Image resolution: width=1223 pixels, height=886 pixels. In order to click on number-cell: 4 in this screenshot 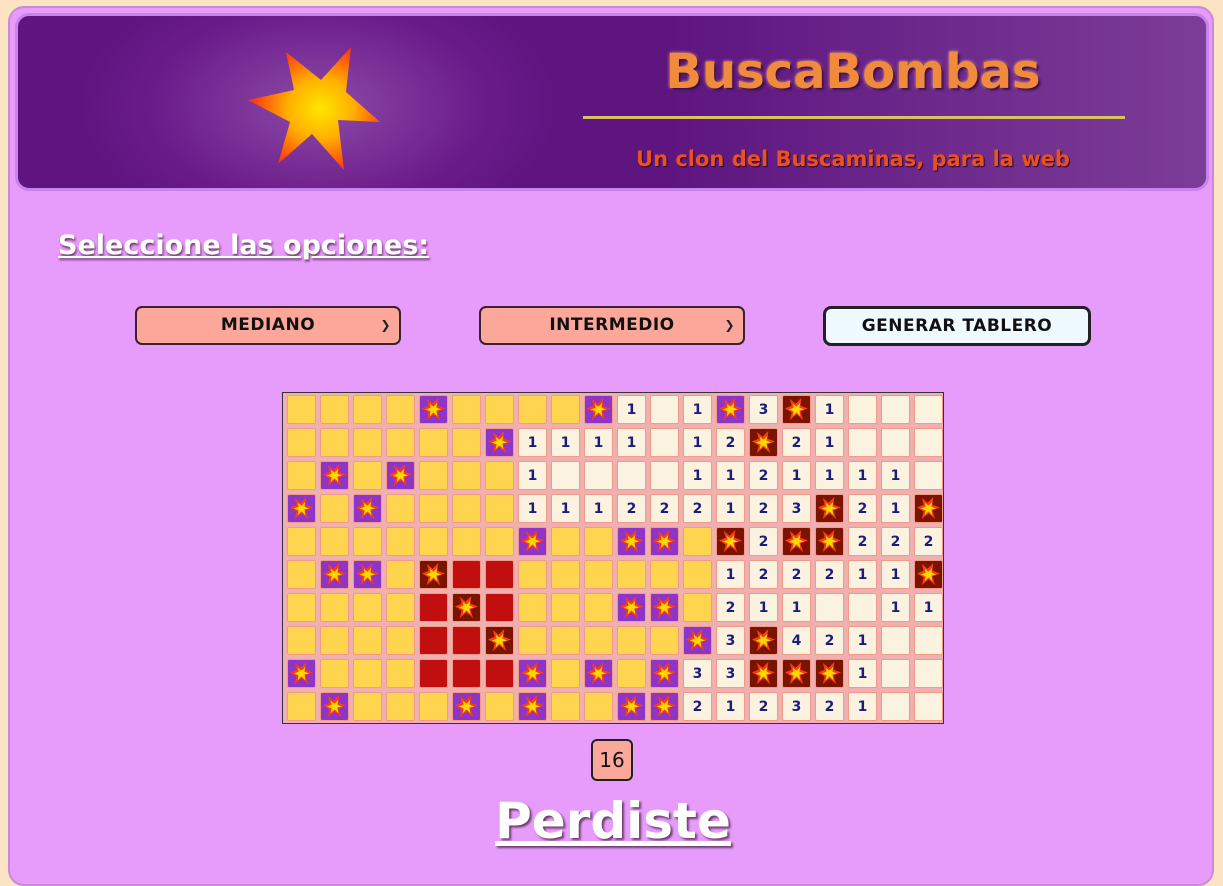, I will do `click(796, 640)`.